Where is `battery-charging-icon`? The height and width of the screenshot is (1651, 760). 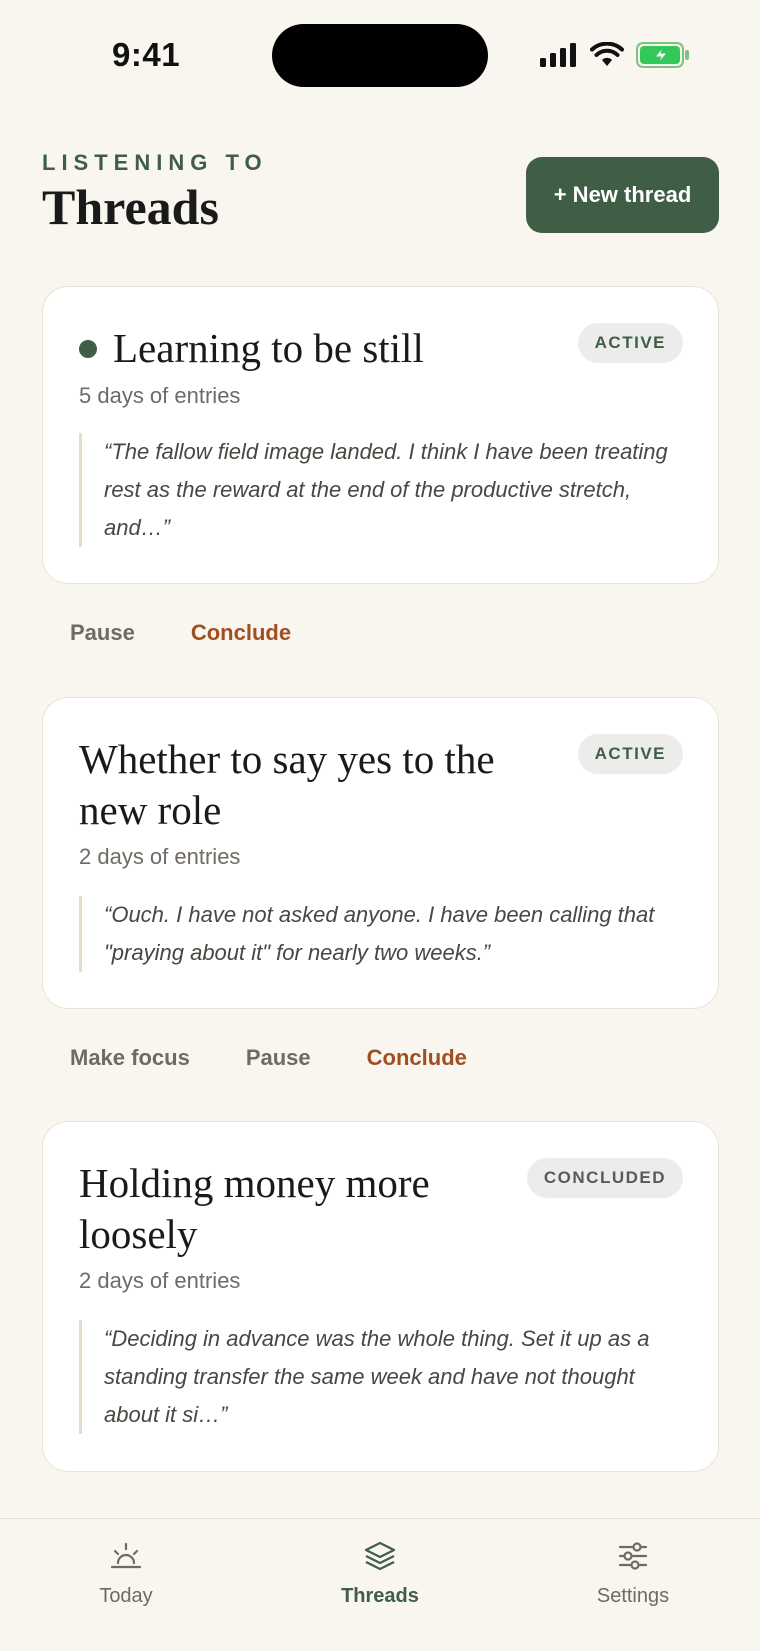 battery-charging-icon is located at coordinates (662, 55).